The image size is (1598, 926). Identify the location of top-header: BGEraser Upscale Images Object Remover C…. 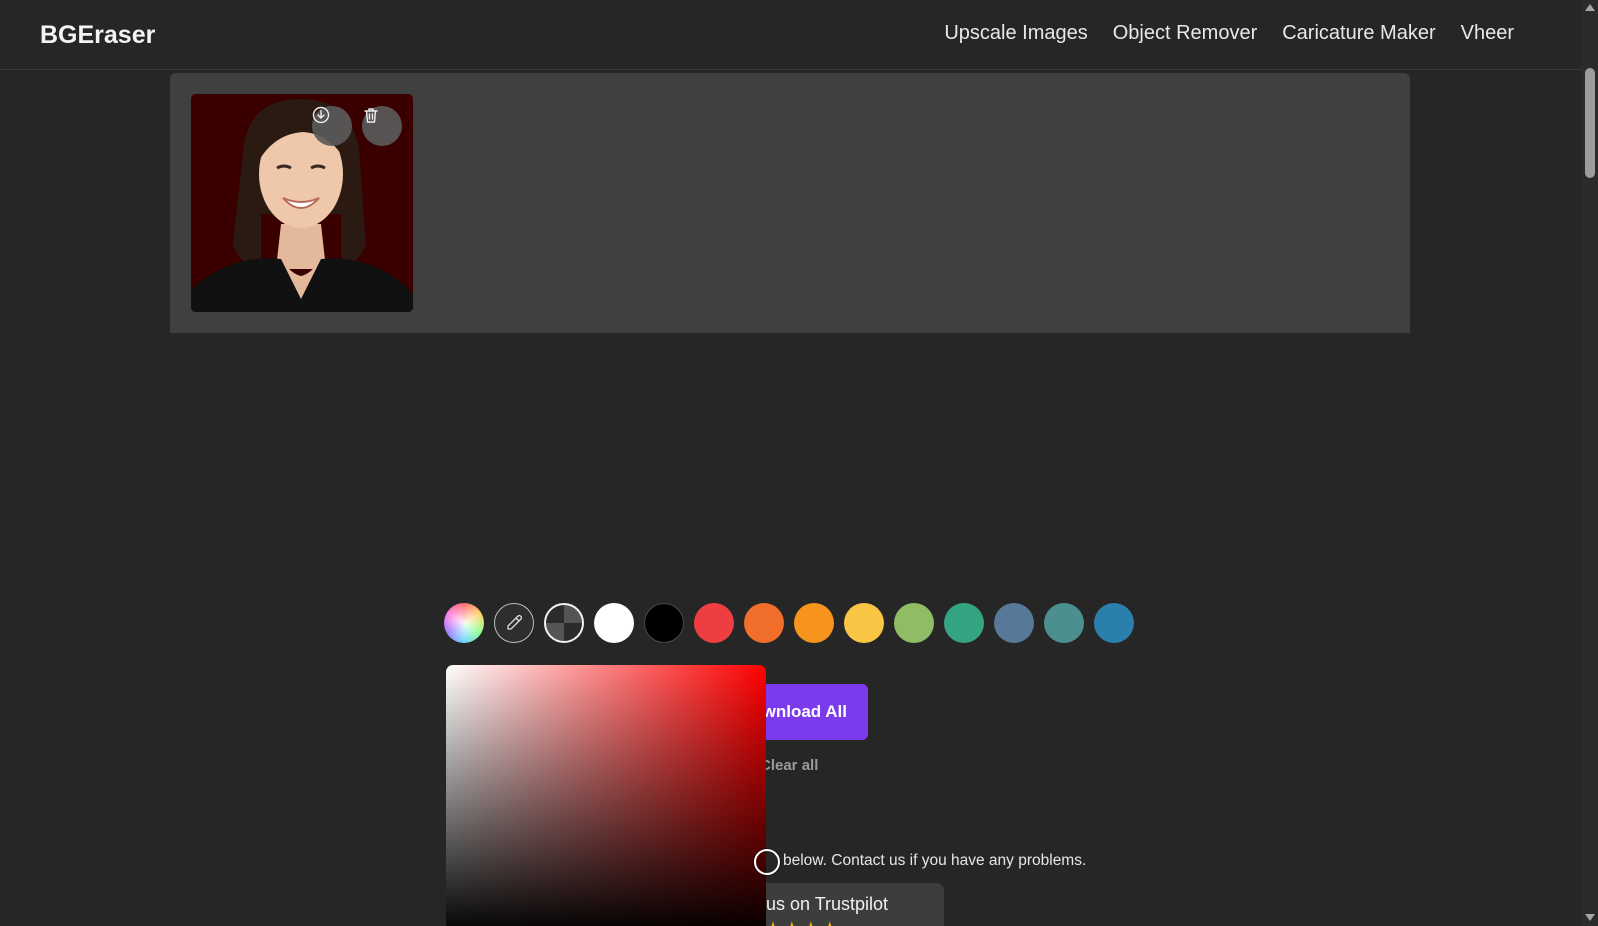
(791, 35).